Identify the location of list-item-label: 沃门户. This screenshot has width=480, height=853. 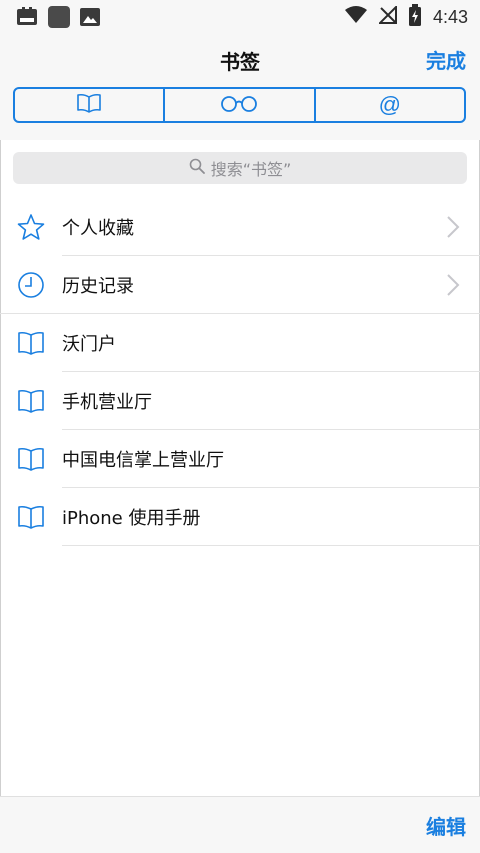
(89, 344).